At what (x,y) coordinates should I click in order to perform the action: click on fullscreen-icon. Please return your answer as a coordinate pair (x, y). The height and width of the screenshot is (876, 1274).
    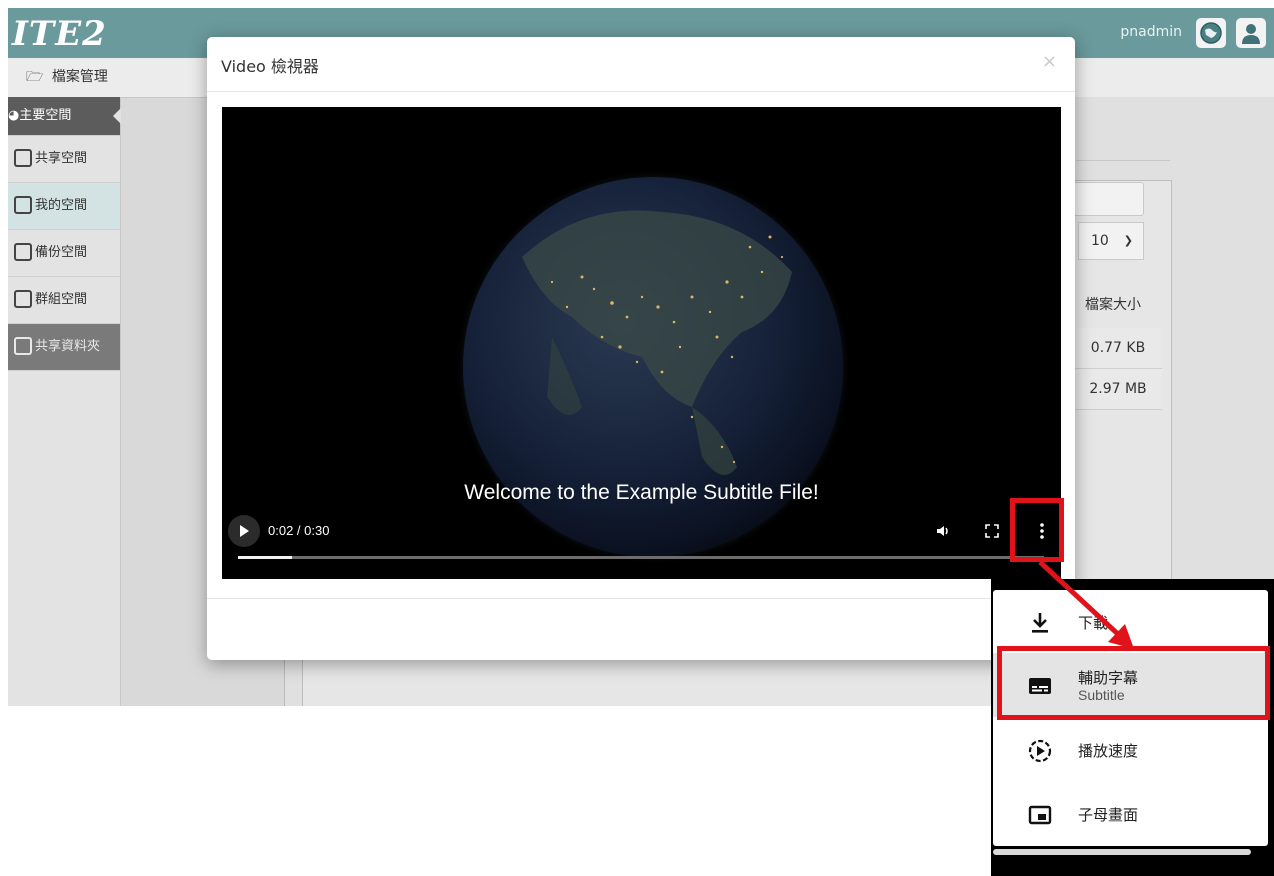
    Looking at the image, I should click on (992, 531).